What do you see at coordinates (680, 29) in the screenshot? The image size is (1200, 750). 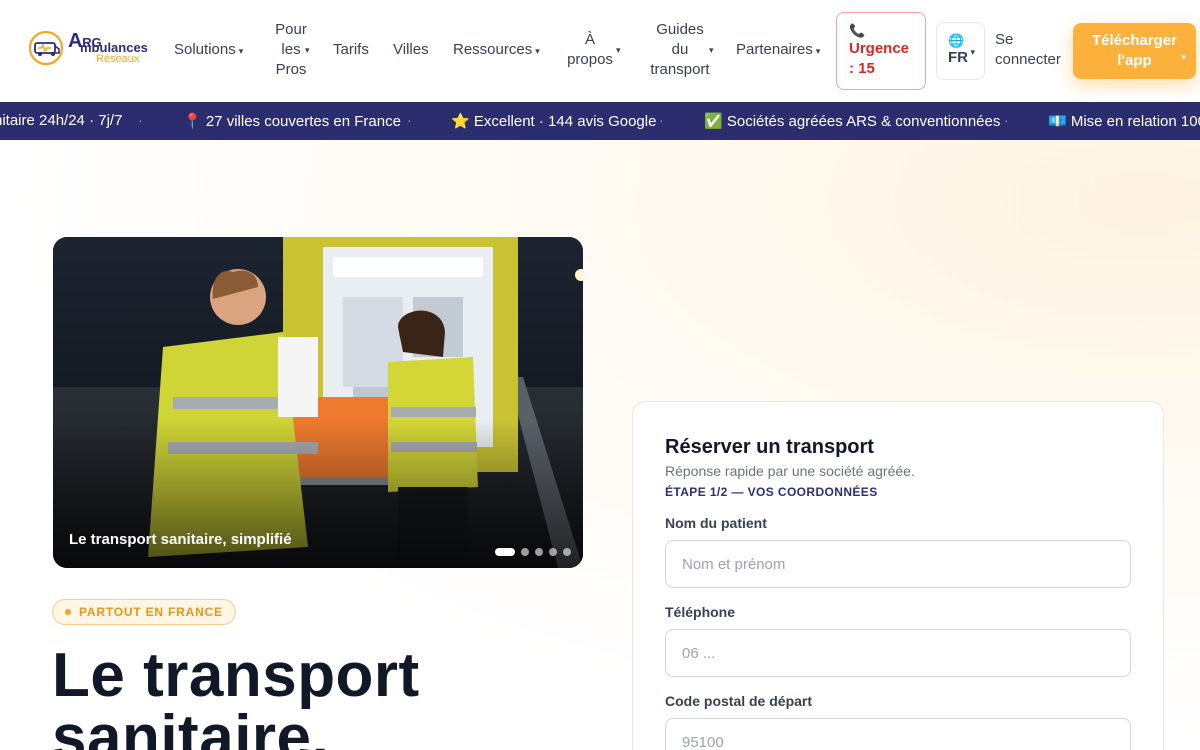 I see `nav-guides-label-1: Guides` at bounding box center [680, 29].